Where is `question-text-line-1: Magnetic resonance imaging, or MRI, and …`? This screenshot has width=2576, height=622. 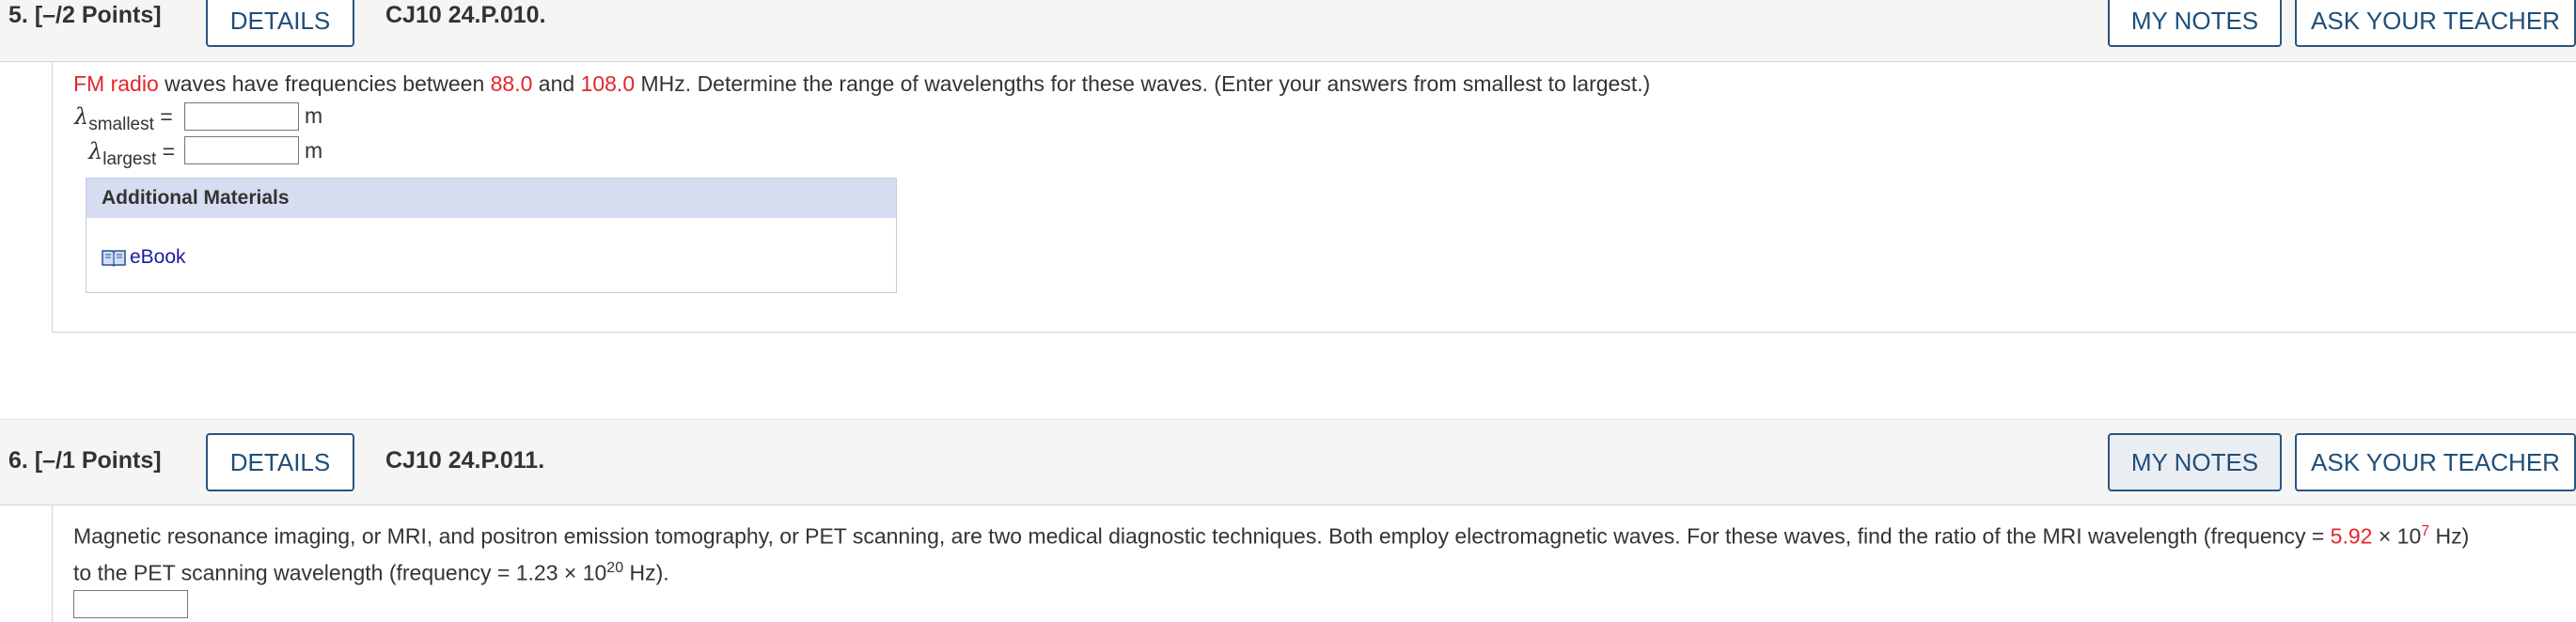
question-text-line-1: Magnetic resonance imaging, or MRI, and … is located at coordinates (1272, 536).